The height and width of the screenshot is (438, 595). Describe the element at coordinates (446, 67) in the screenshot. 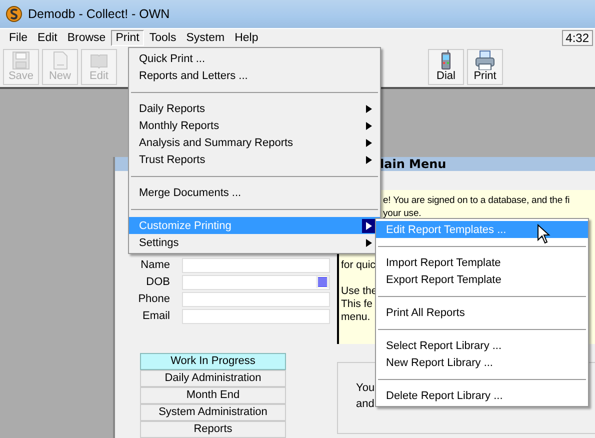

I see `toolbar-button: Dial` at that location.